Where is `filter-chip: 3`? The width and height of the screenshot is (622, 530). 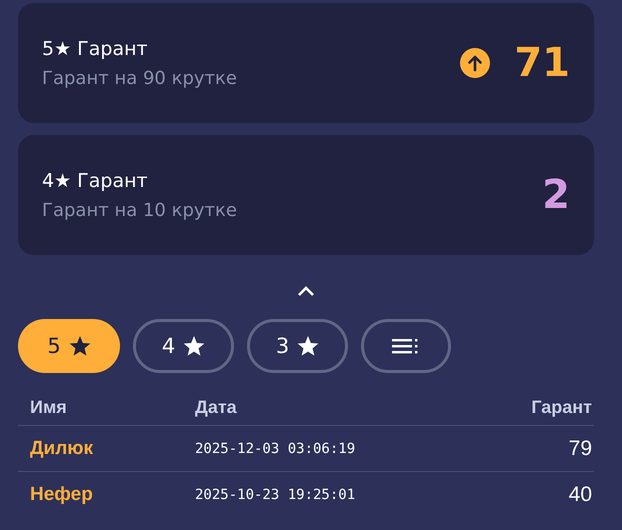
filter-chip: 3 is located at coordinates (297, 346).